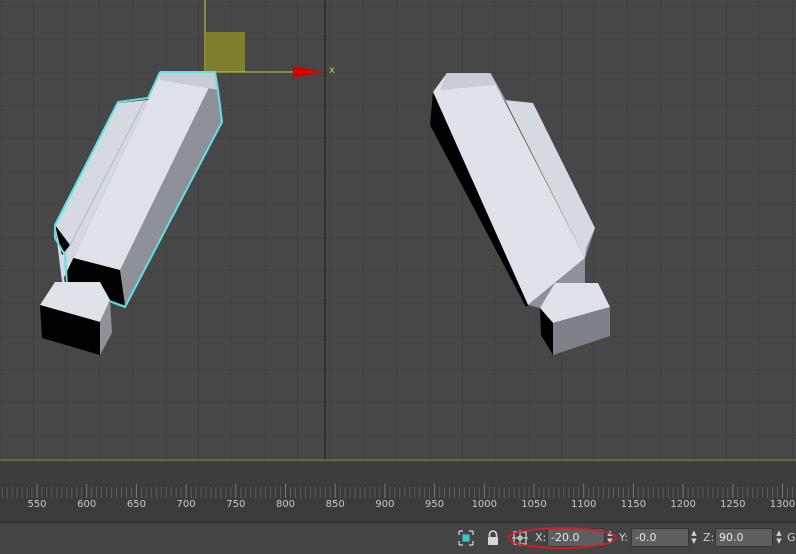  What do you see at coordinates (136, 504) in the screenshot?
I see `ruler-tick-label: 650` at bounding box center [136, 504].